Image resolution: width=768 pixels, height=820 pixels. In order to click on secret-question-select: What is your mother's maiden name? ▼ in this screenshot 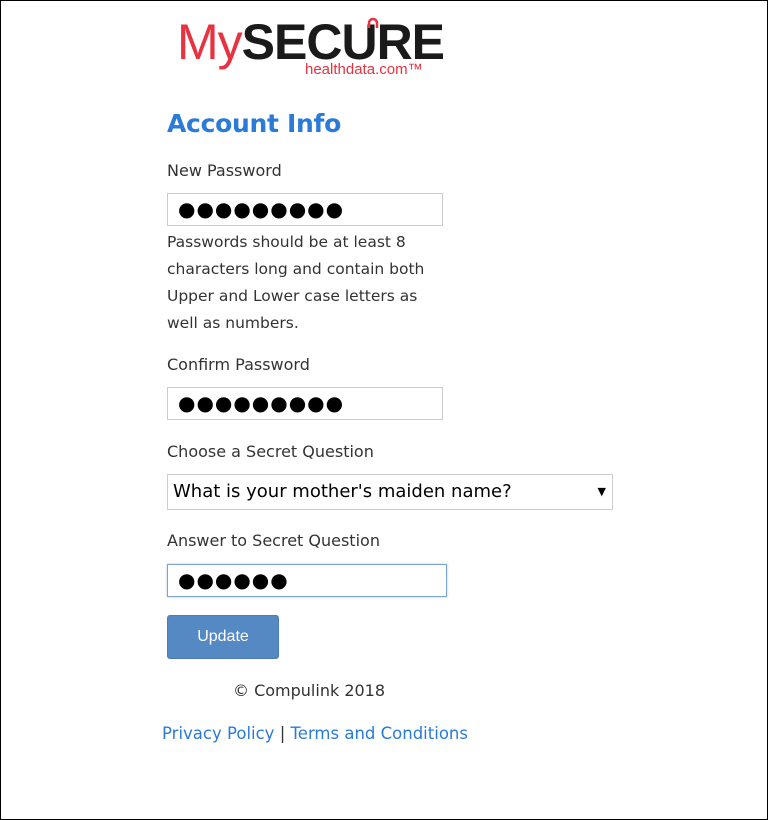, I will do `click(390, 492)`.